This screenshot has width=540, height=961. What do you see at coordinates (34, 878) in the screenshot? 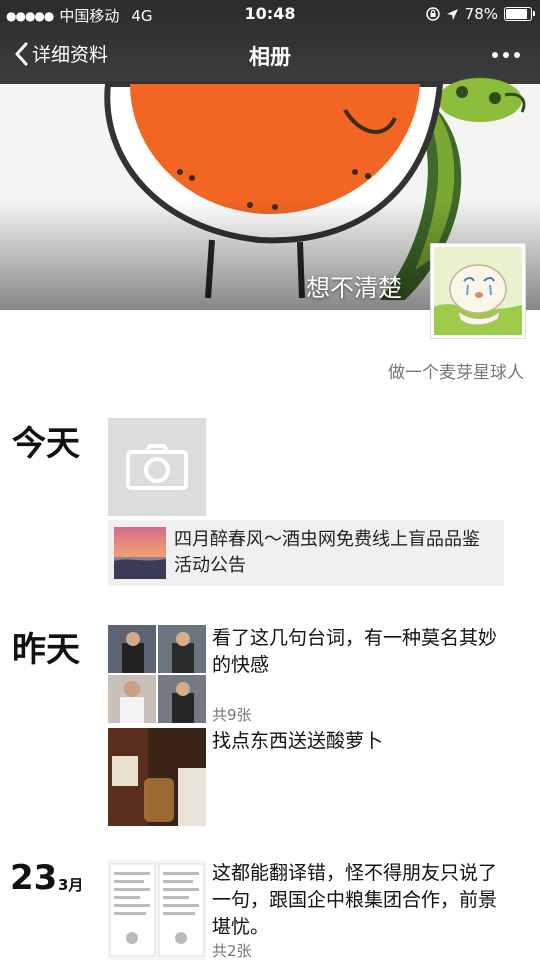
I see `date-day: 23` at bounding box center [34, 878].